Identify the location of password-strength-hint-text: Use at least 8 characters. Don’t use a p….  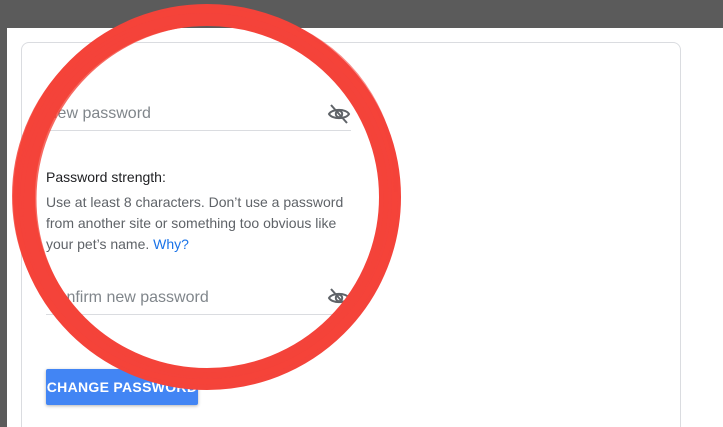
(195, 223).